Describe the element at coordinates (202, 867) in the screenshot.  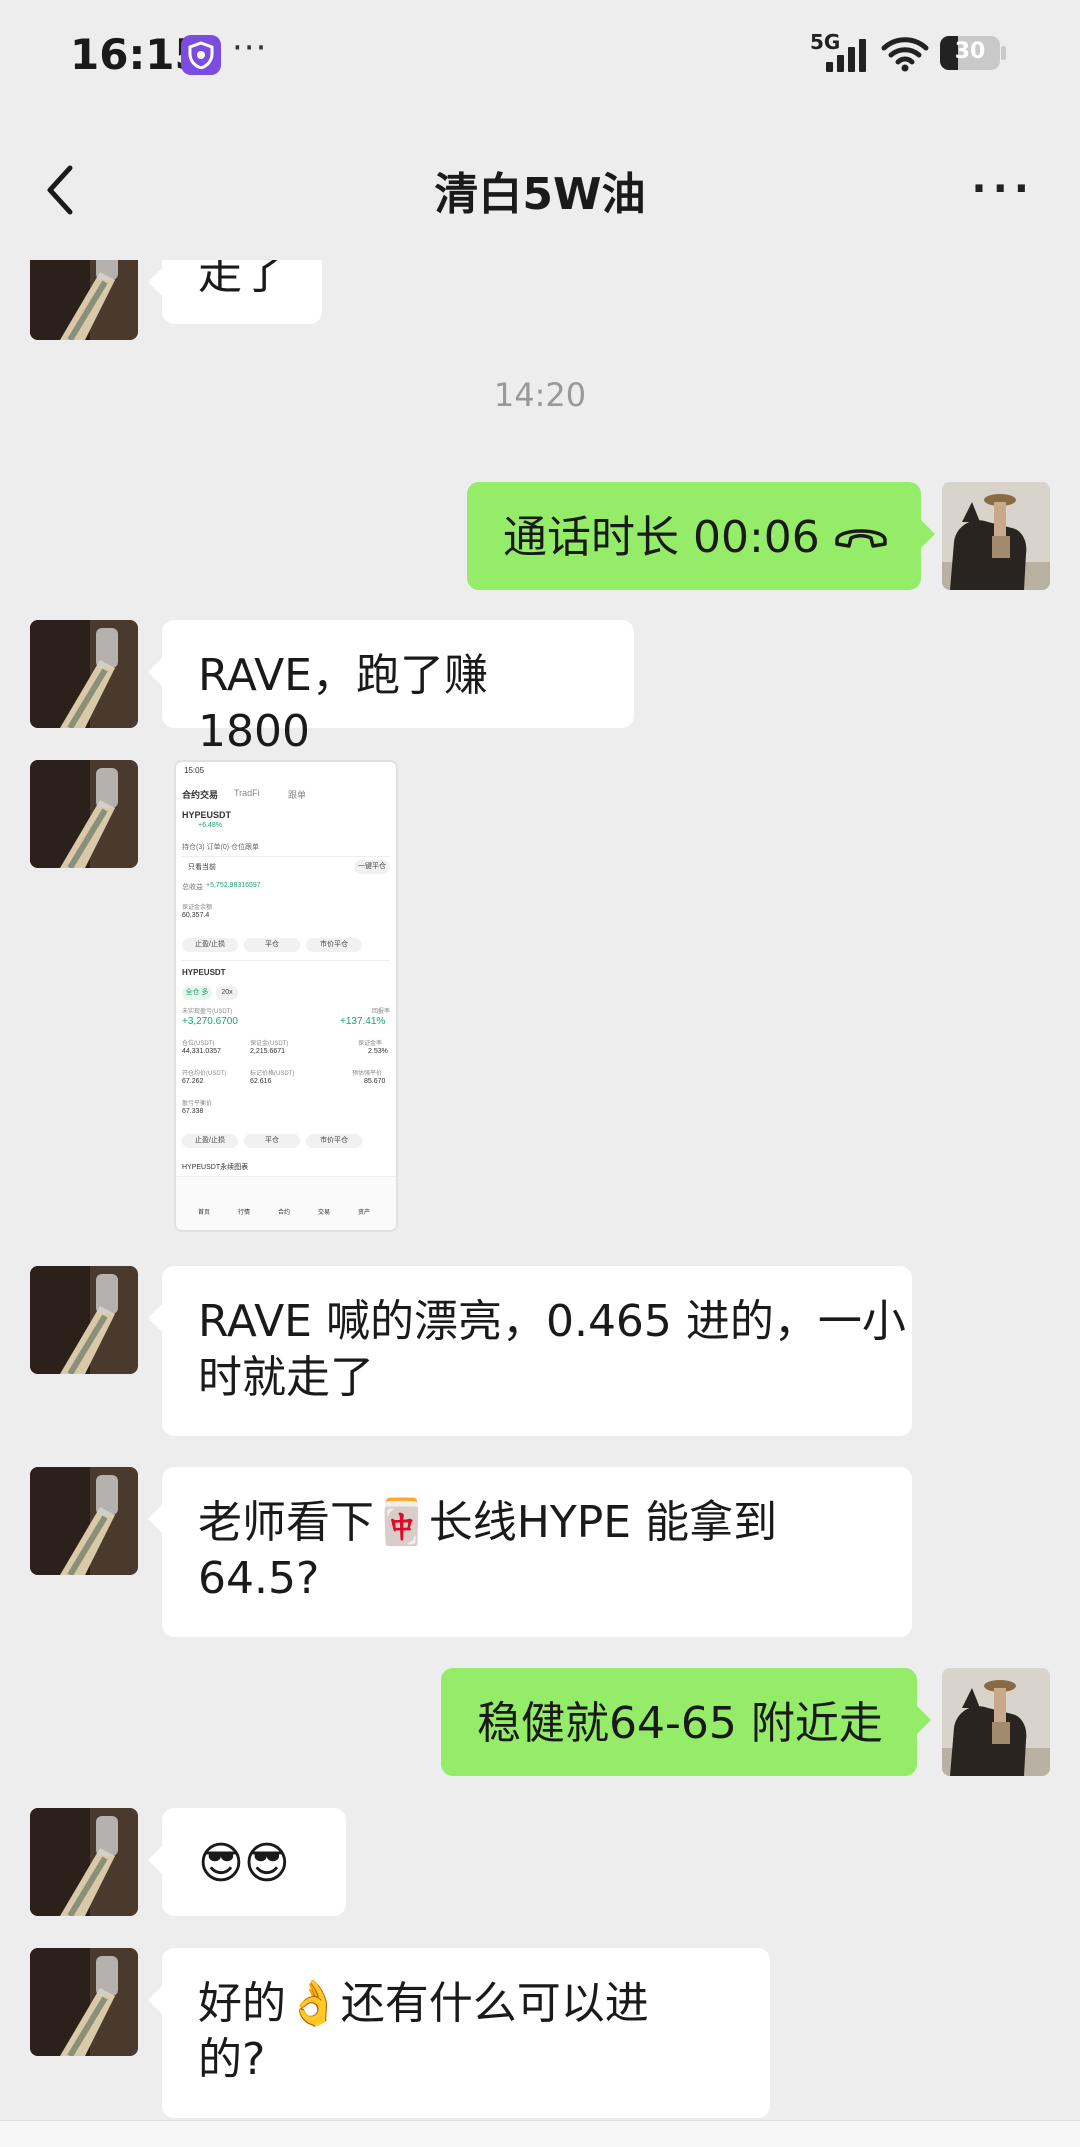
I see `shot-only-current: 只看当前` at that location.